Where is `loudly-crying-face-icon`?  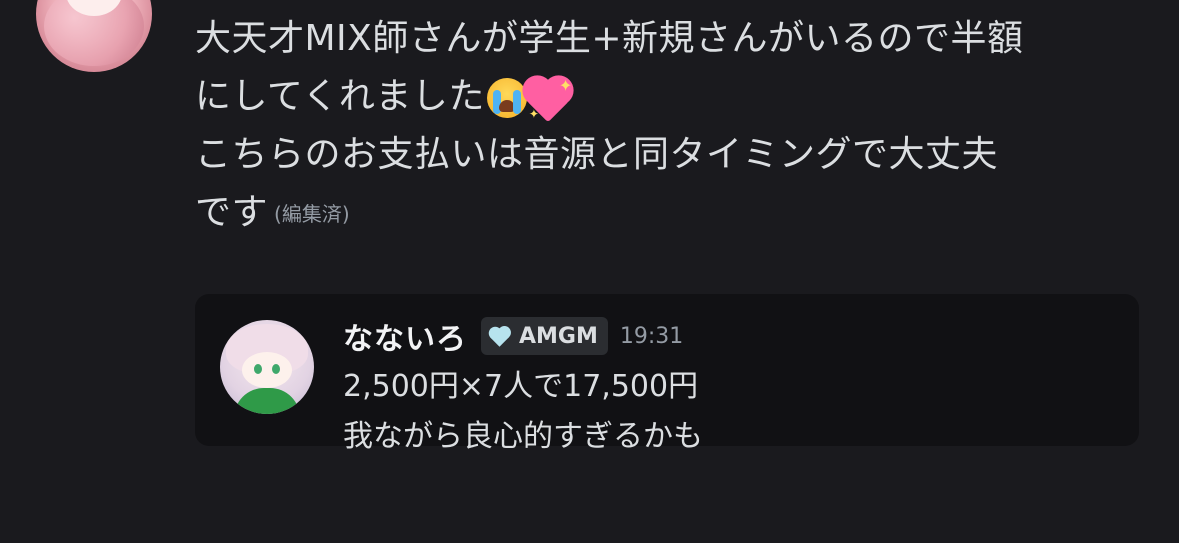 loudly-crying-face-icon is located at coordinates (506, 98).